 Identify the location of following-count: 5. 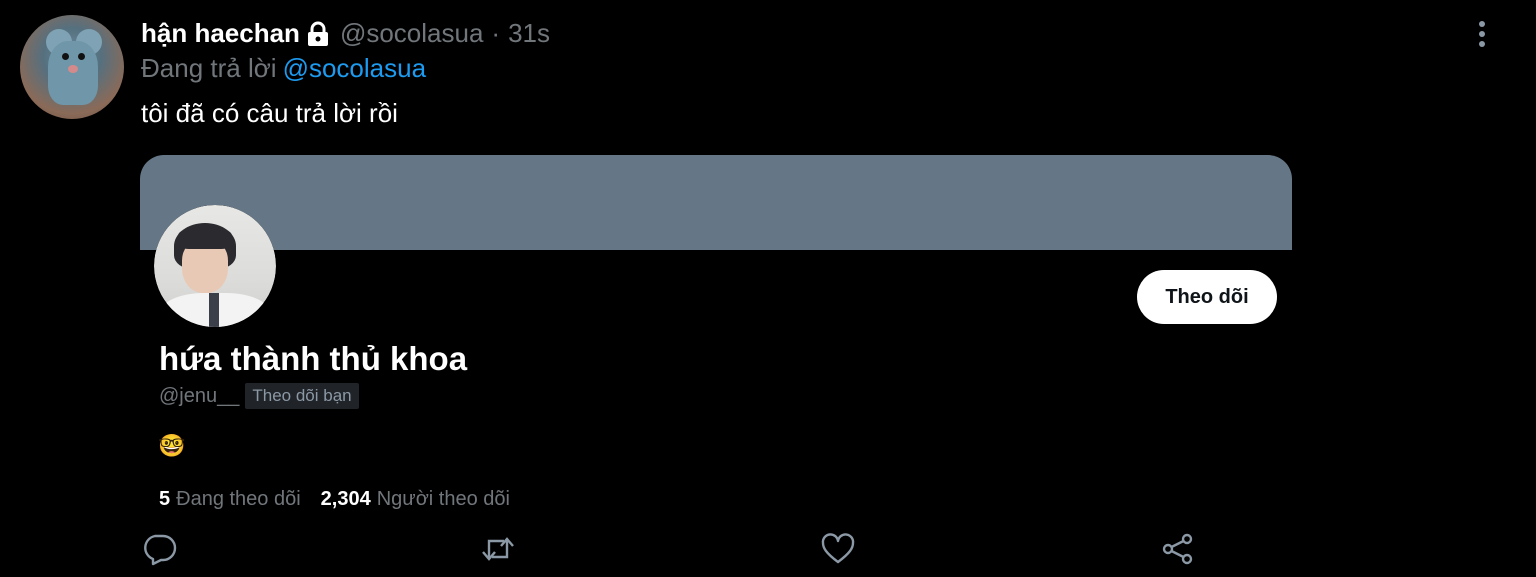
(164, 499).